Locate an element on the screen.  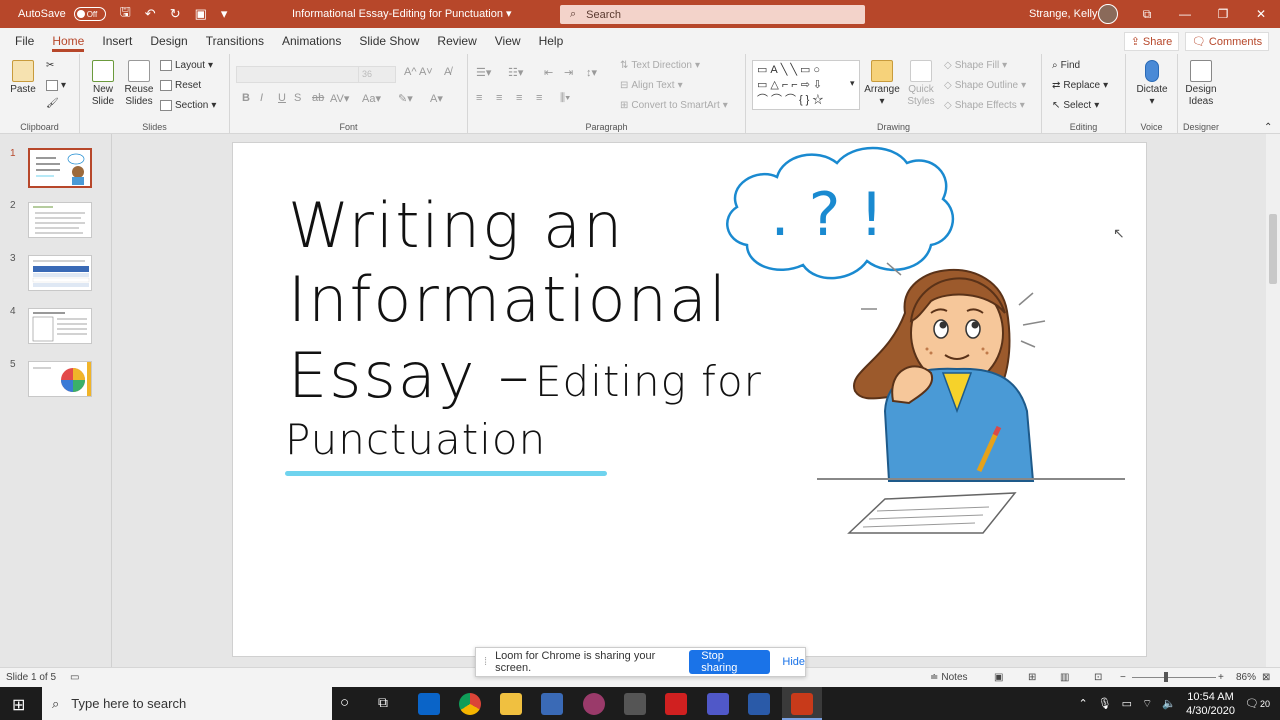
tab-help: Help is located at coordinates (551, 41).